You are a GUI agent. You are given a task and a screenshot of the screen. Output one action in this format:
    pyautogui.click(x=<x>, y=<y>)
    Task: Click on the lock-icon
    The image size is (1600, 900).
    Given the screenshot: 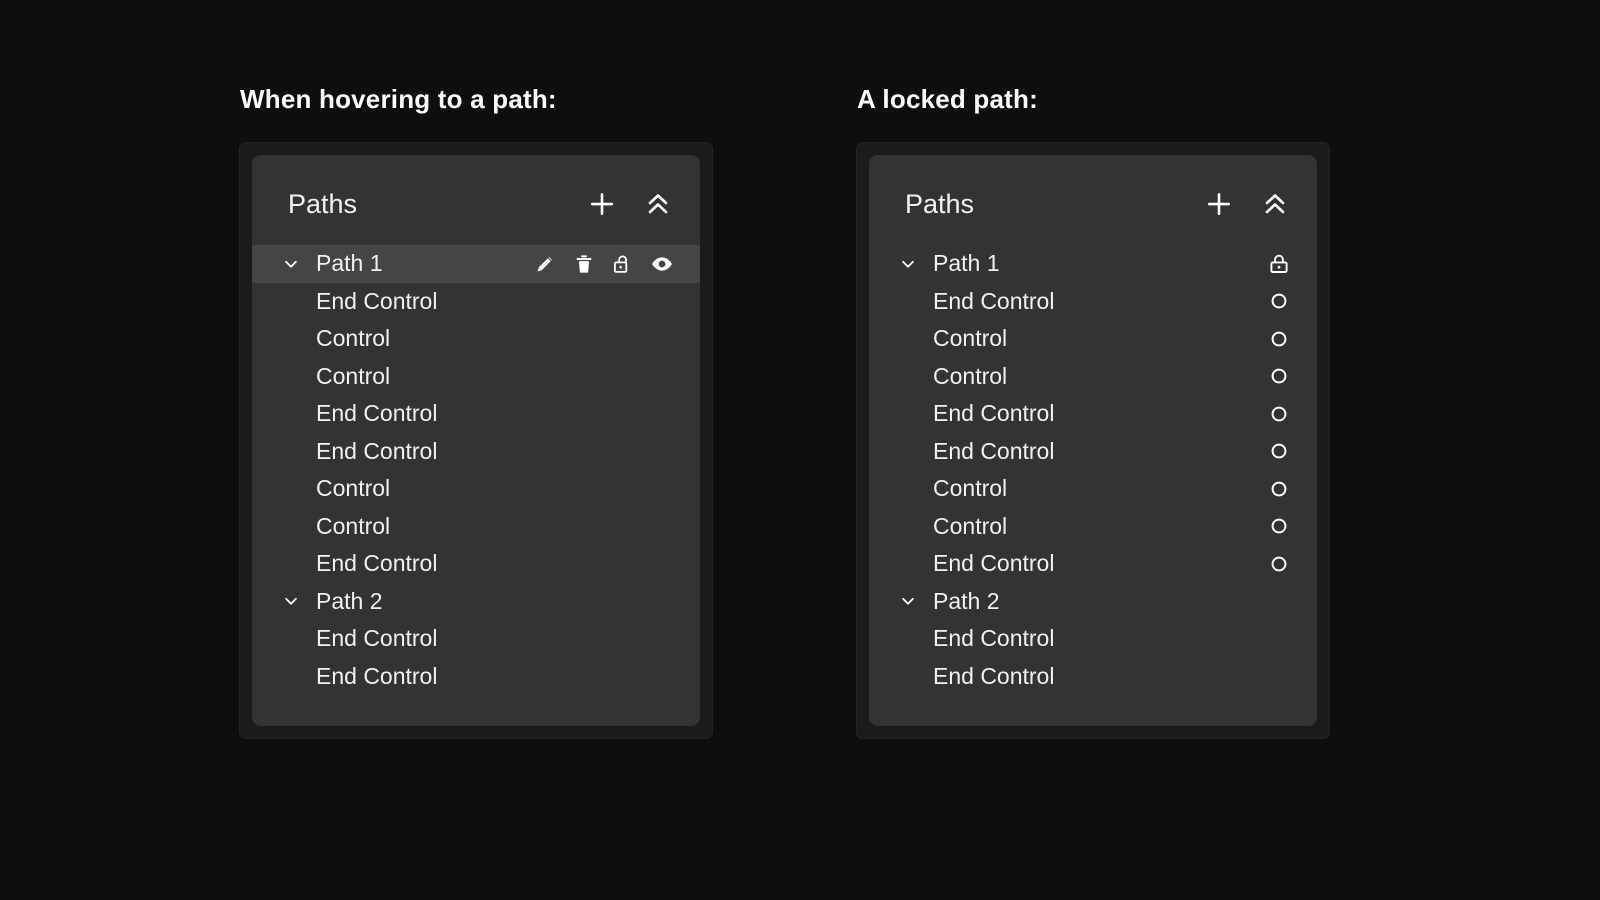 What is the action you would take?
    pyautogui.click(x=1279, y=264)
    